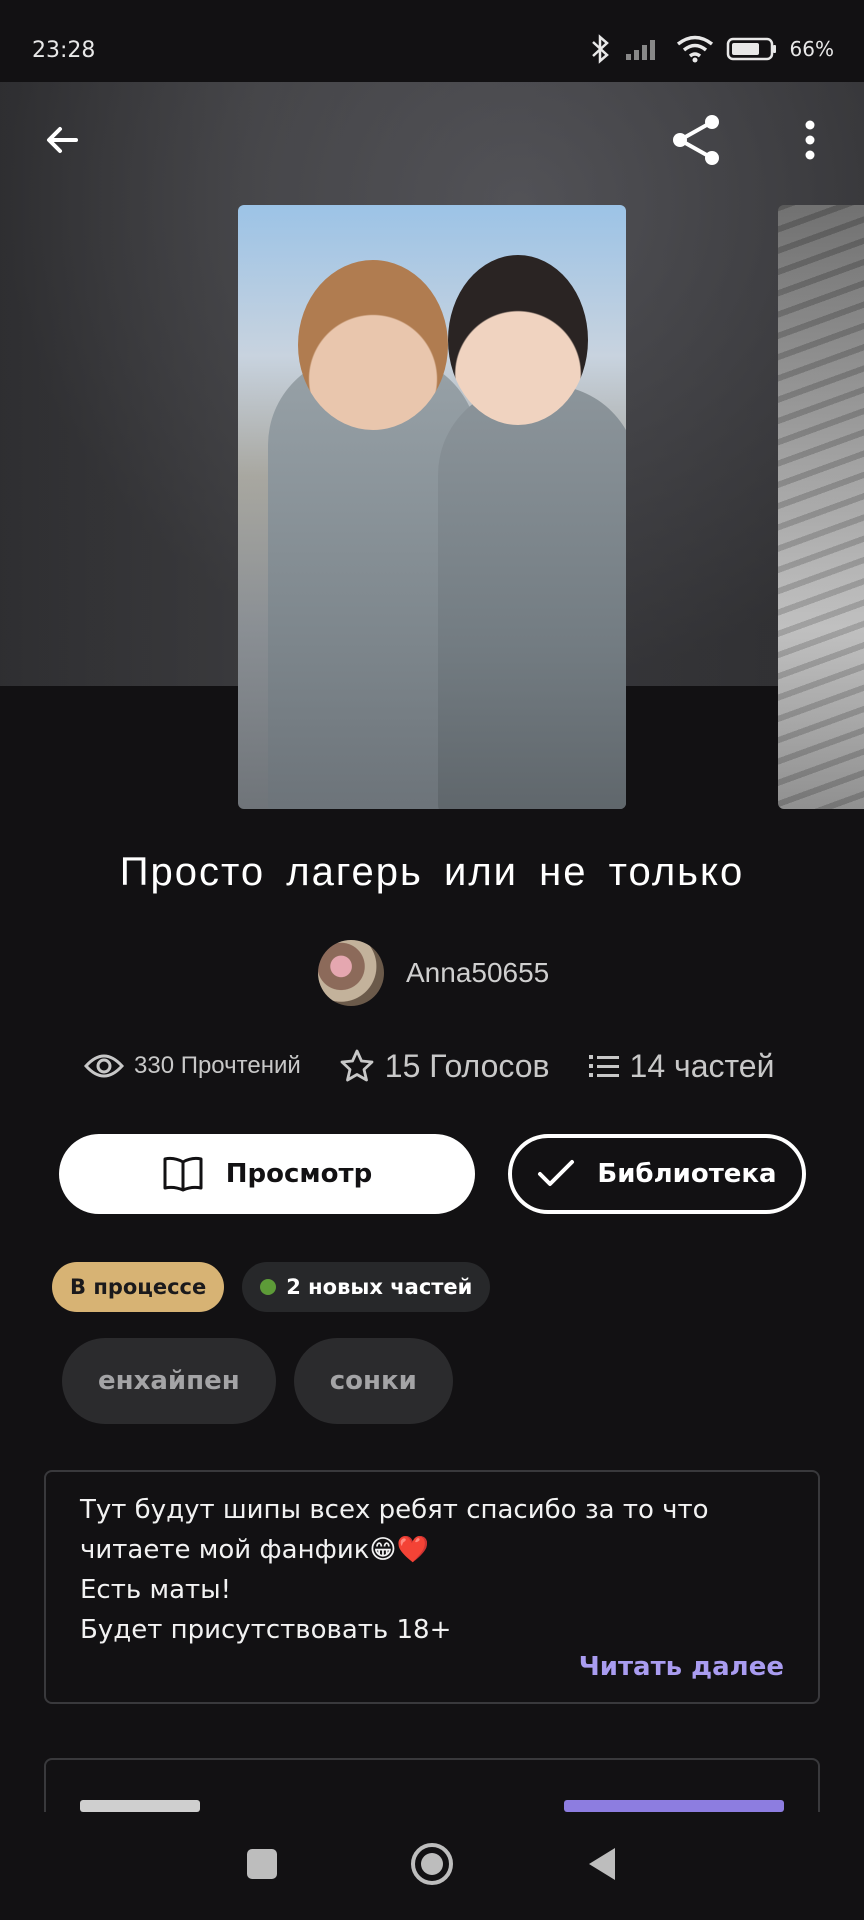 The image size is (864, 1920). I want to click on story-title: Просто лагерь или не только, so click(432, 872).